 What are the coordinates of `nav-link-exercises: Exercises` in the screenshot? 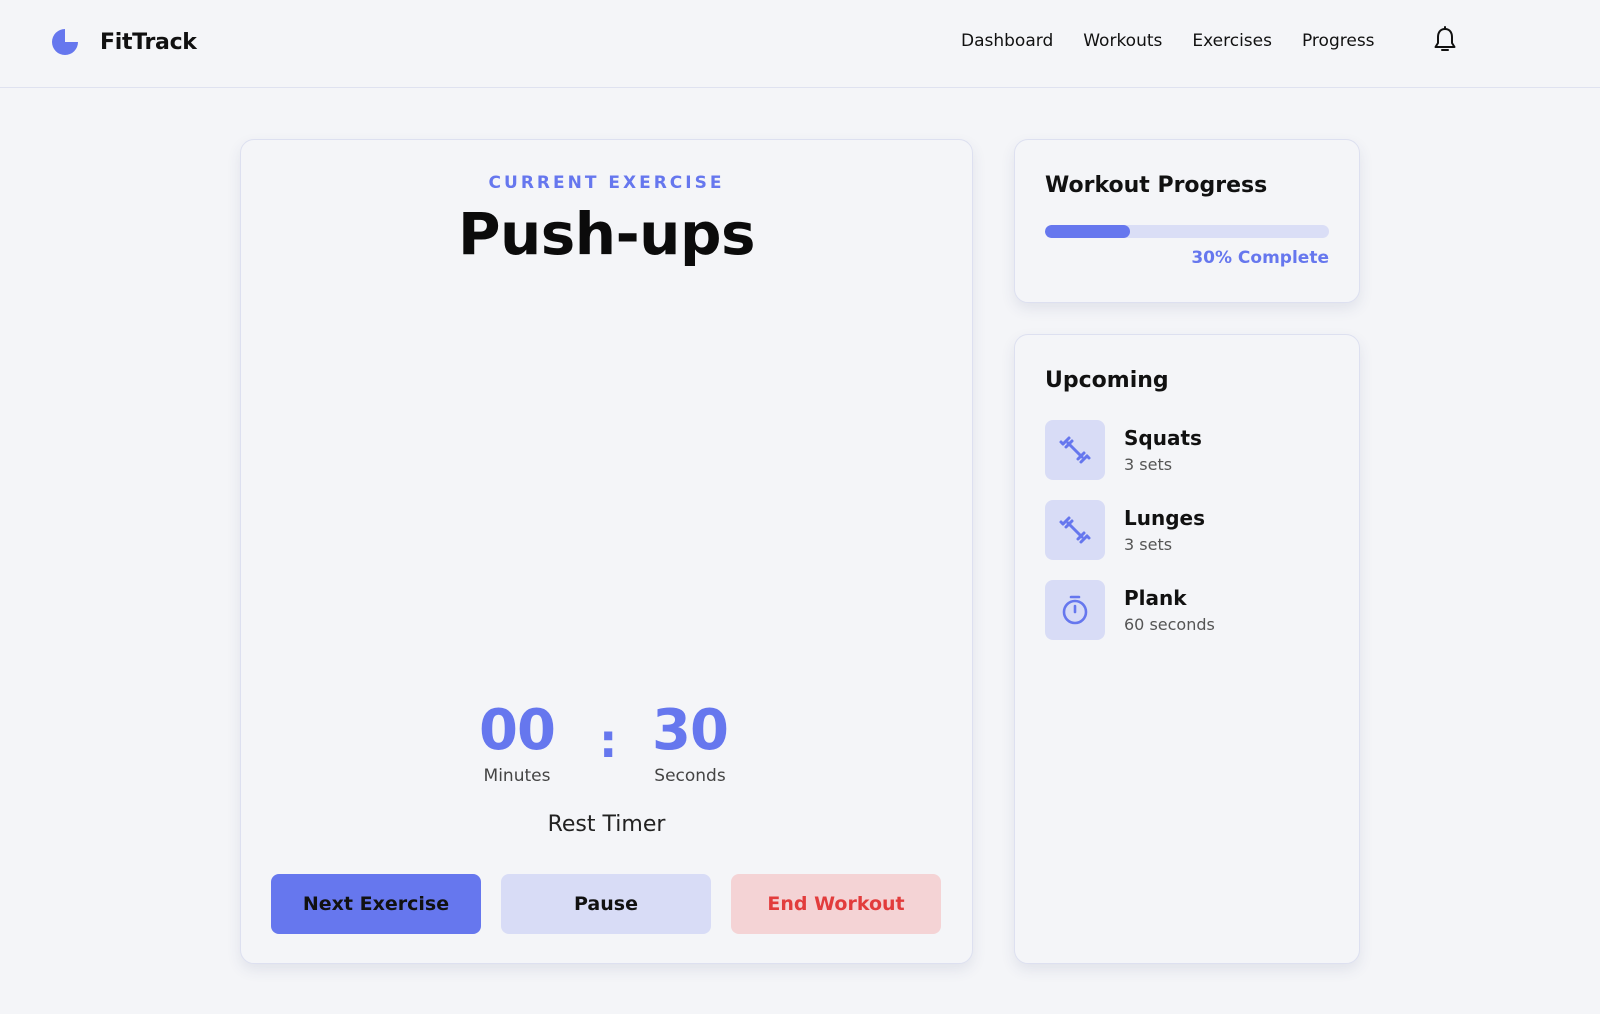 It's located at (1232, 41).